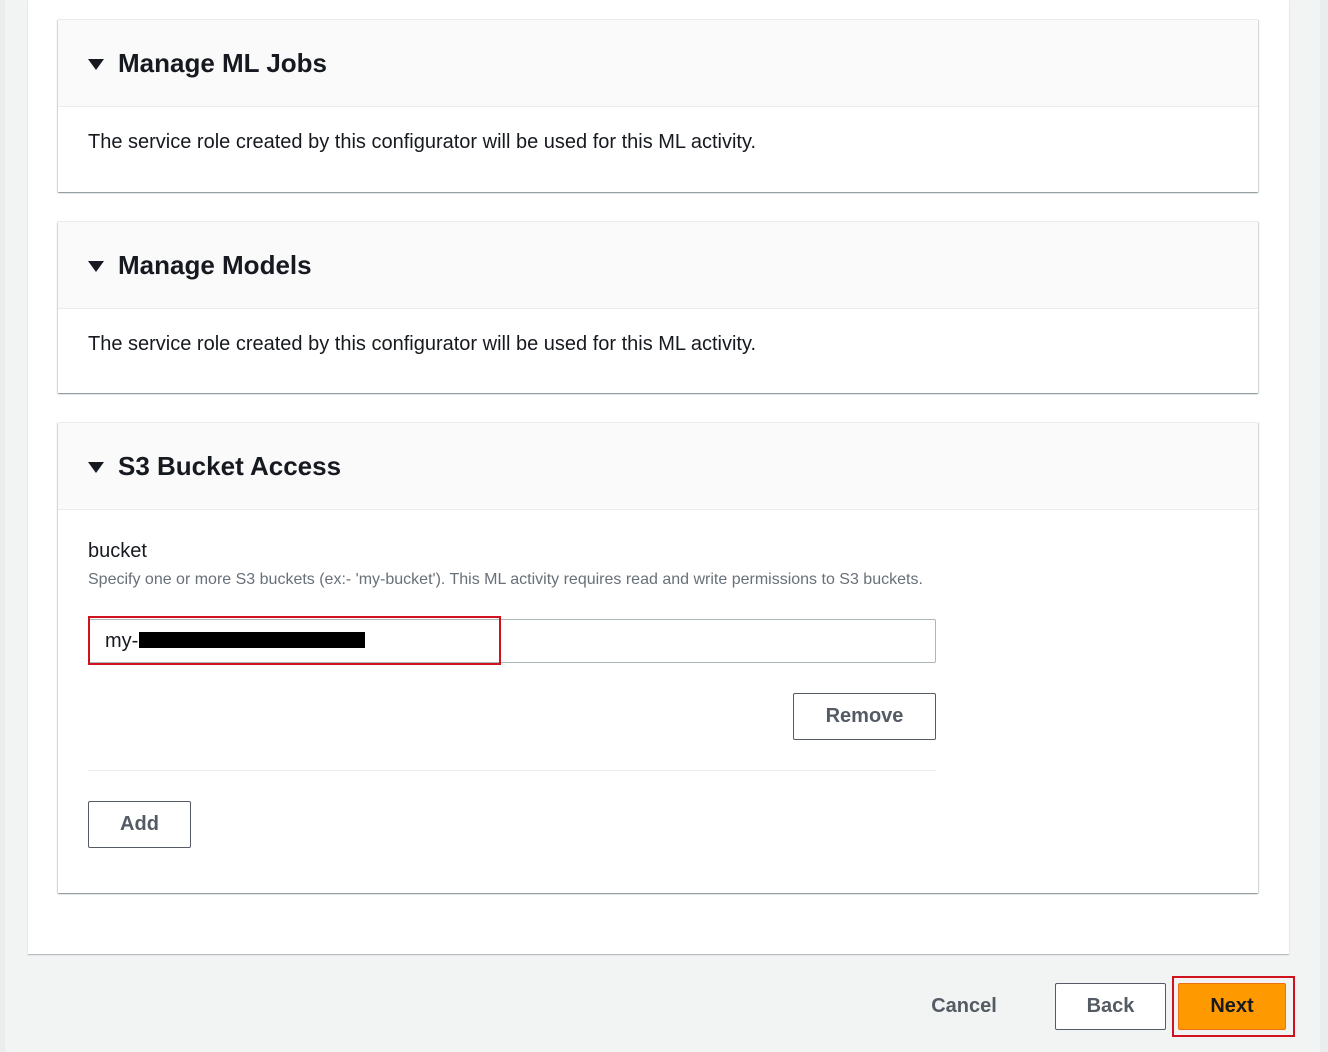 This screenshot has height=1052, width=1328. Describe the element at coordinates (864, 716) in the screenshot. I see `remove-button: Remove` at that location.